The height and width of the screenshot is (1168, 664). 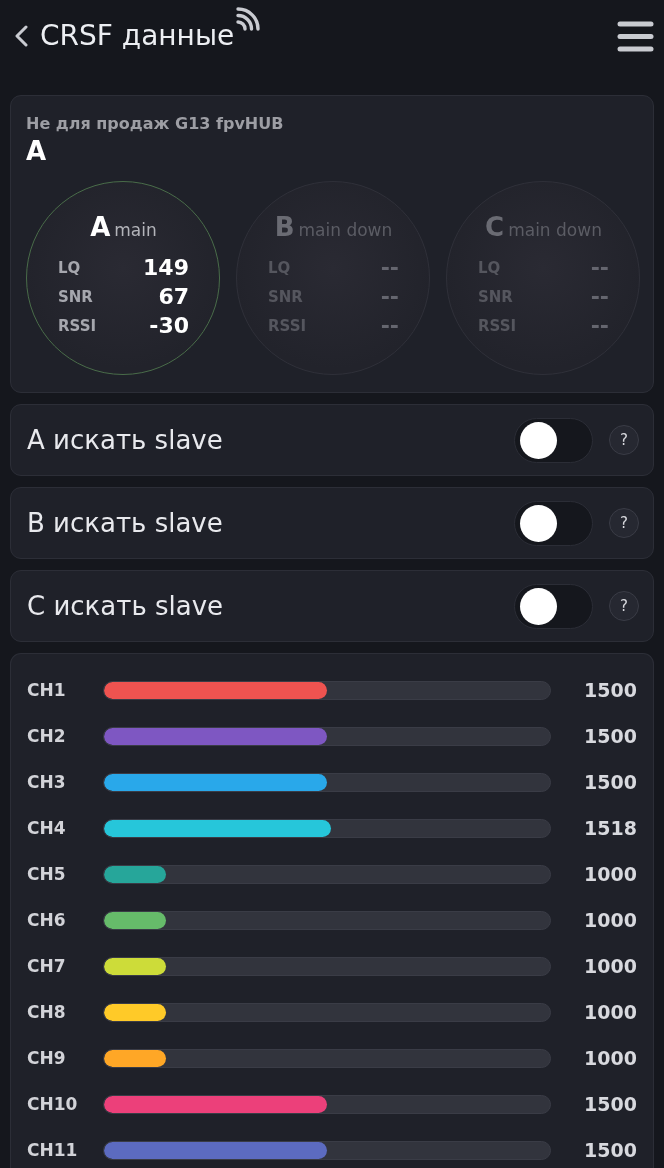 I want to click on stat-label: SNR, so click(x=75, y=297).